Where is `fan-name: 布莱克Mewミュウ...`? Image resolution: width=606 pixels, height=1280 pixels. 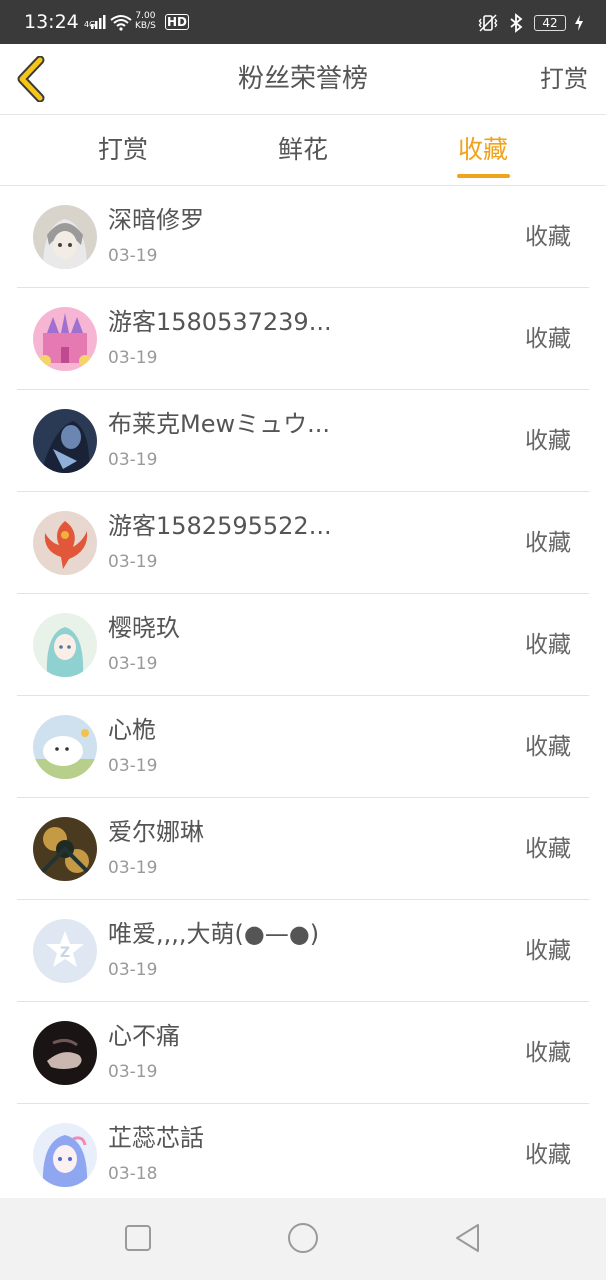
fan-name: 布莱克Mewミュウ... is located at coordinates (219, 424).